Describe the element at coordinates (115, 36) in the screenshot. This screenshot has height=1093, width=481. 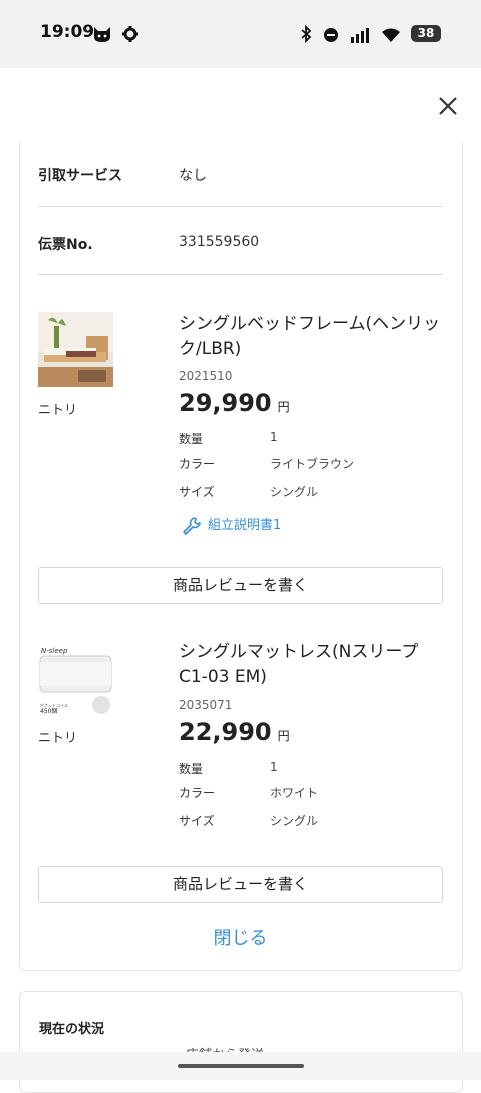
I see `status-left-icons` at that location.